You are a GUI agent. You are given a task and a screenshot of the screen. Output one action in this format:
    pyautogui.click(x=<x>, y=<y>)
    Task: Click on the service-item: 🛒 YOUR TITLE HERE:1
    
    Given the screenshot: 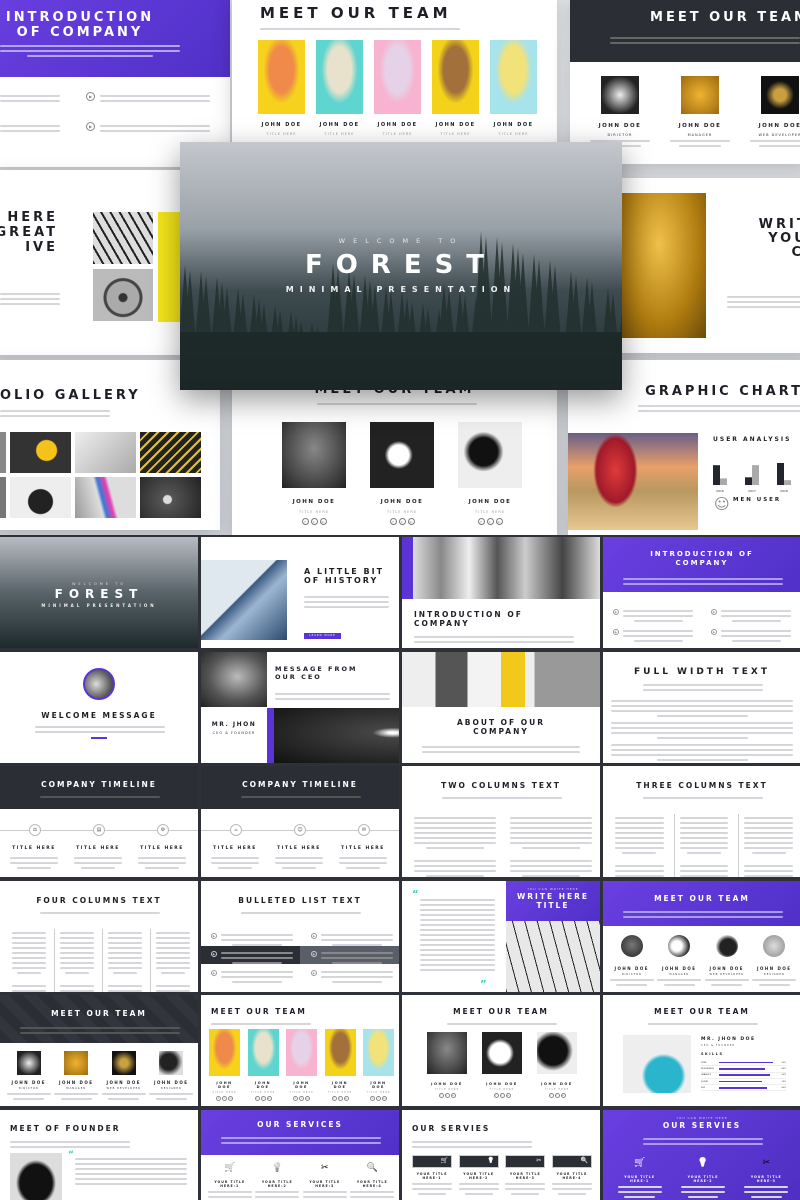 What is the action you would take?
    pyautogui.click(x=229, y=1181)
    